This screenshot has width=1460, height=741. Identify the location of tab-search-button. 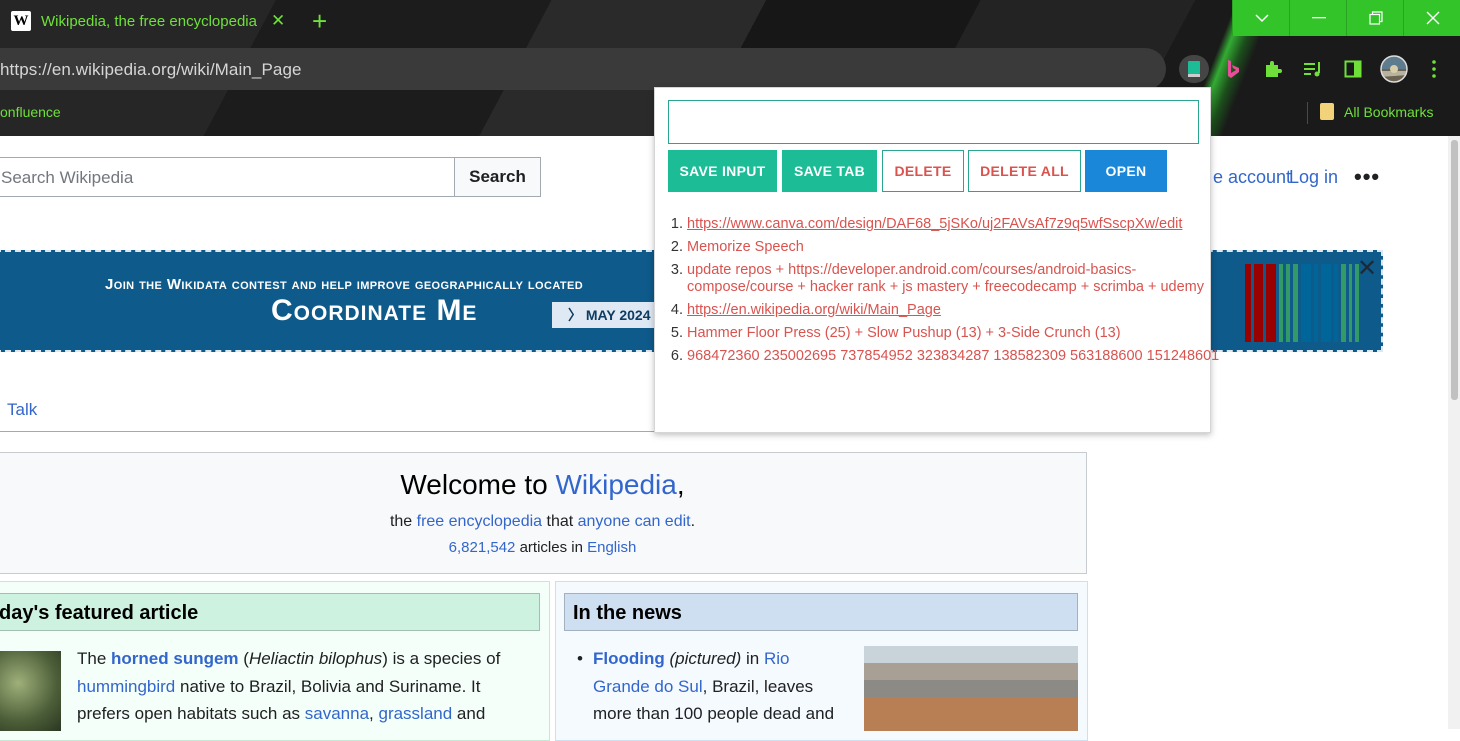
(1261, 18).